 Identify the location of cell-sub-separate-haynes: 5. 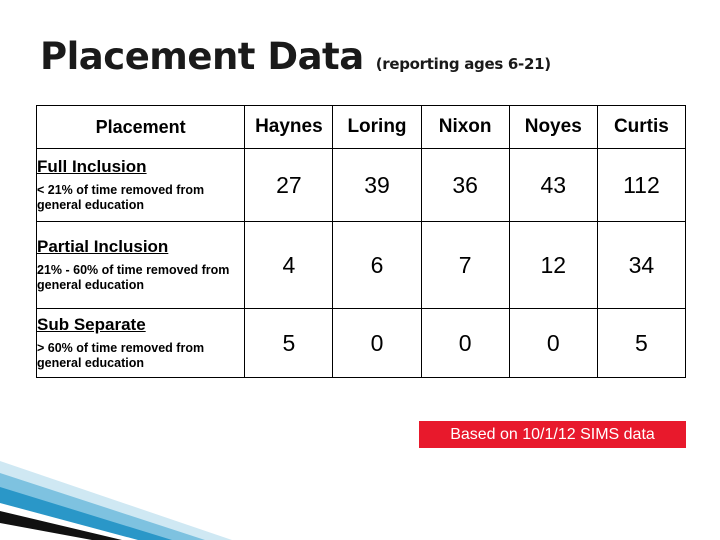
(289, 343).